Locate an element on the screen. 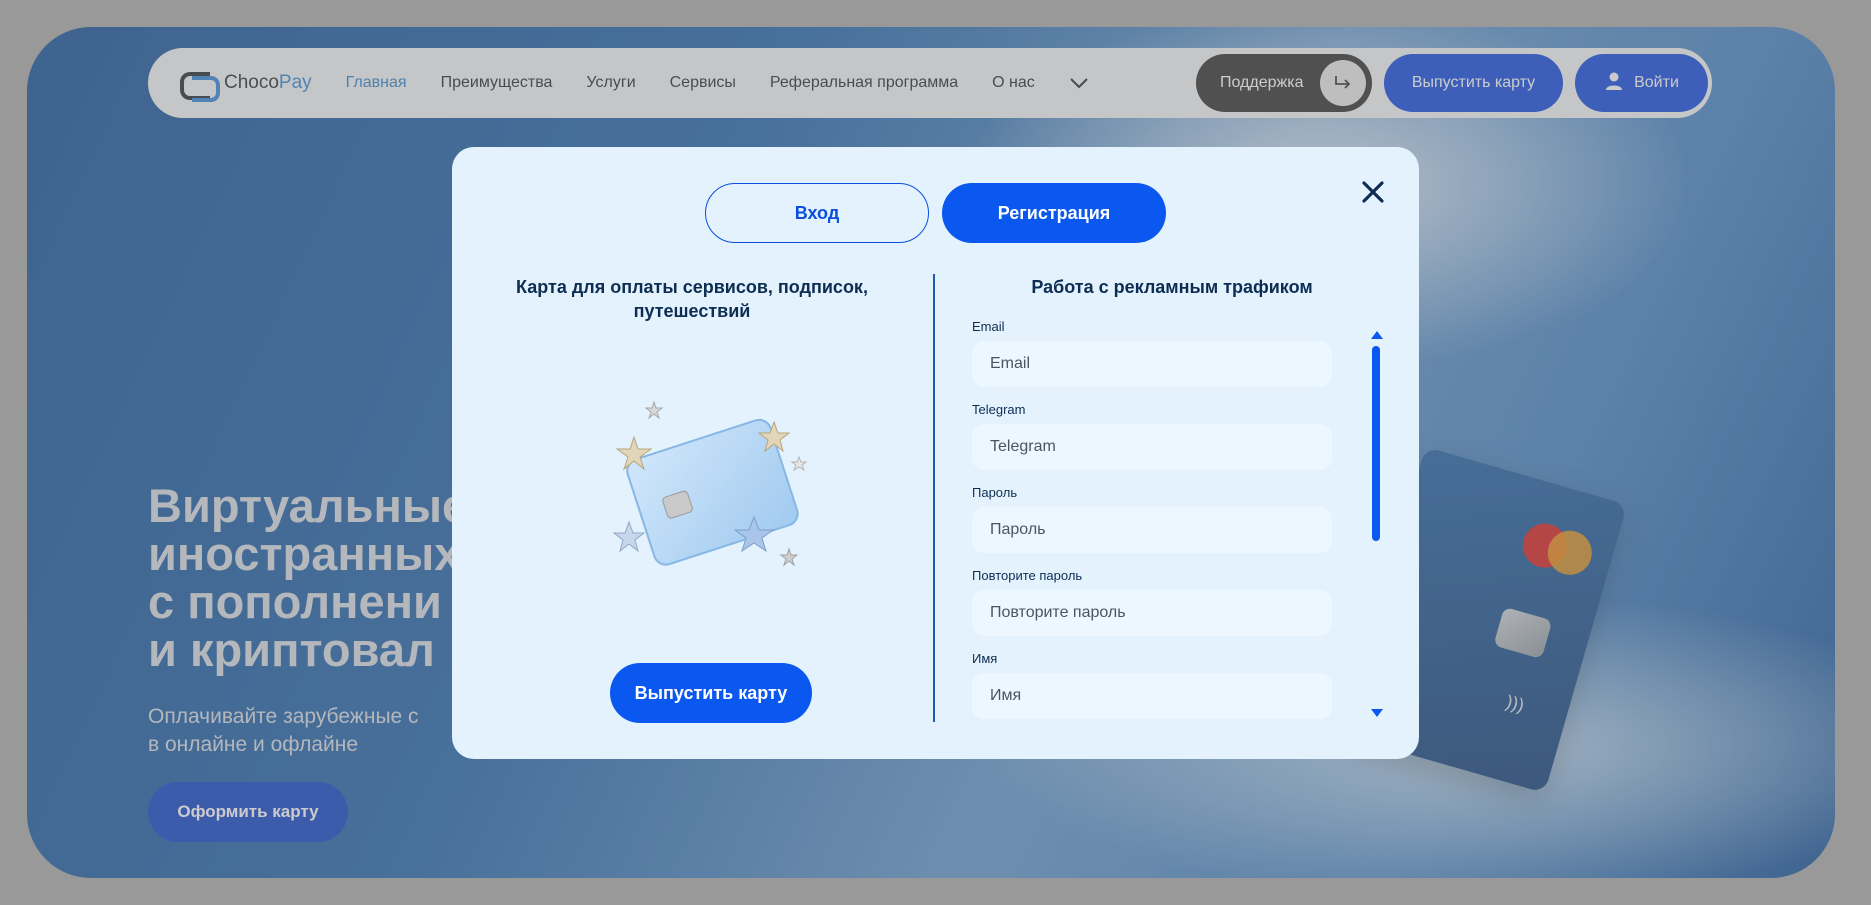 The height and width of the screenshot is (905, 1871). repeat-password-label: Повторите пароль is located at coordinates (1027, 575).